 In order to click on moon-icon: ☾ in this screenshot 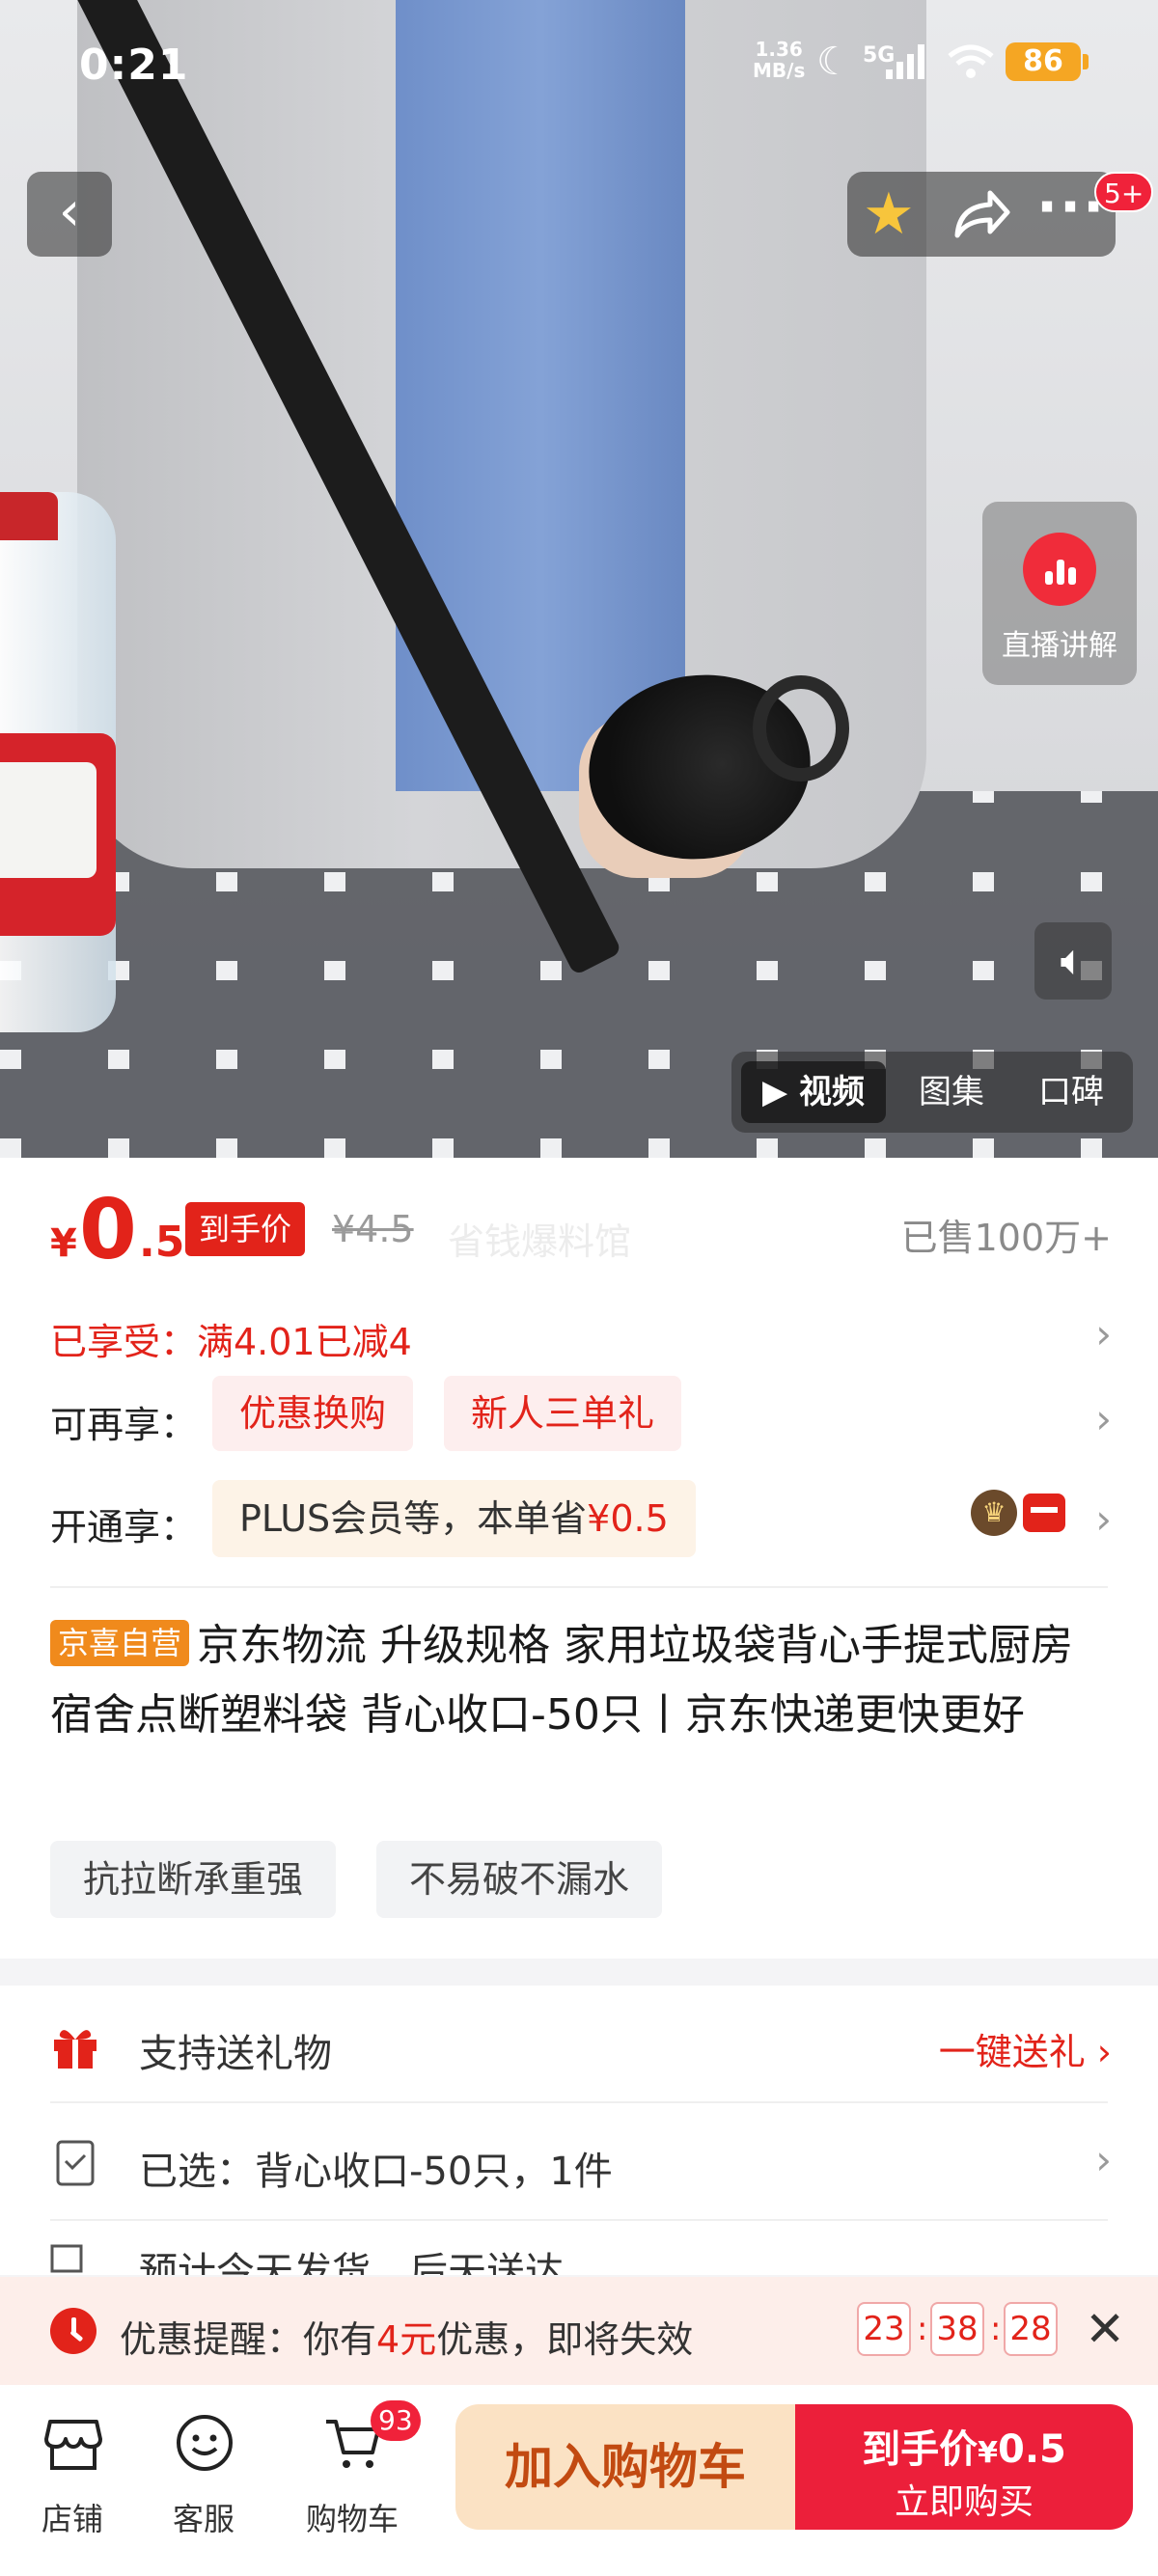, I will do `click(833, 62)`.